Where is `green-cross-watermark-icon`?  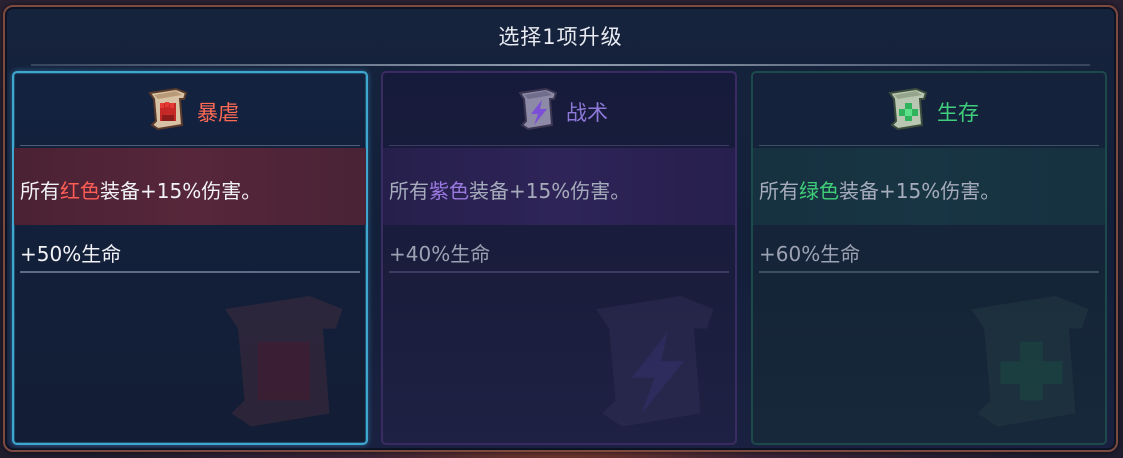 green-cross-watermark-icon is located at coordinates (1030, 361).